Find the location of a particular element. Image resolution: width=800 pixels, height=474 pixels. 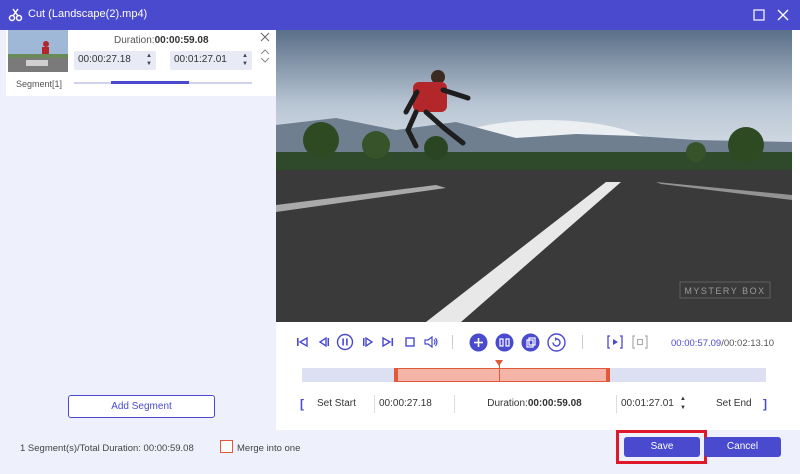

close-icon is located at coordinates (783, 15).